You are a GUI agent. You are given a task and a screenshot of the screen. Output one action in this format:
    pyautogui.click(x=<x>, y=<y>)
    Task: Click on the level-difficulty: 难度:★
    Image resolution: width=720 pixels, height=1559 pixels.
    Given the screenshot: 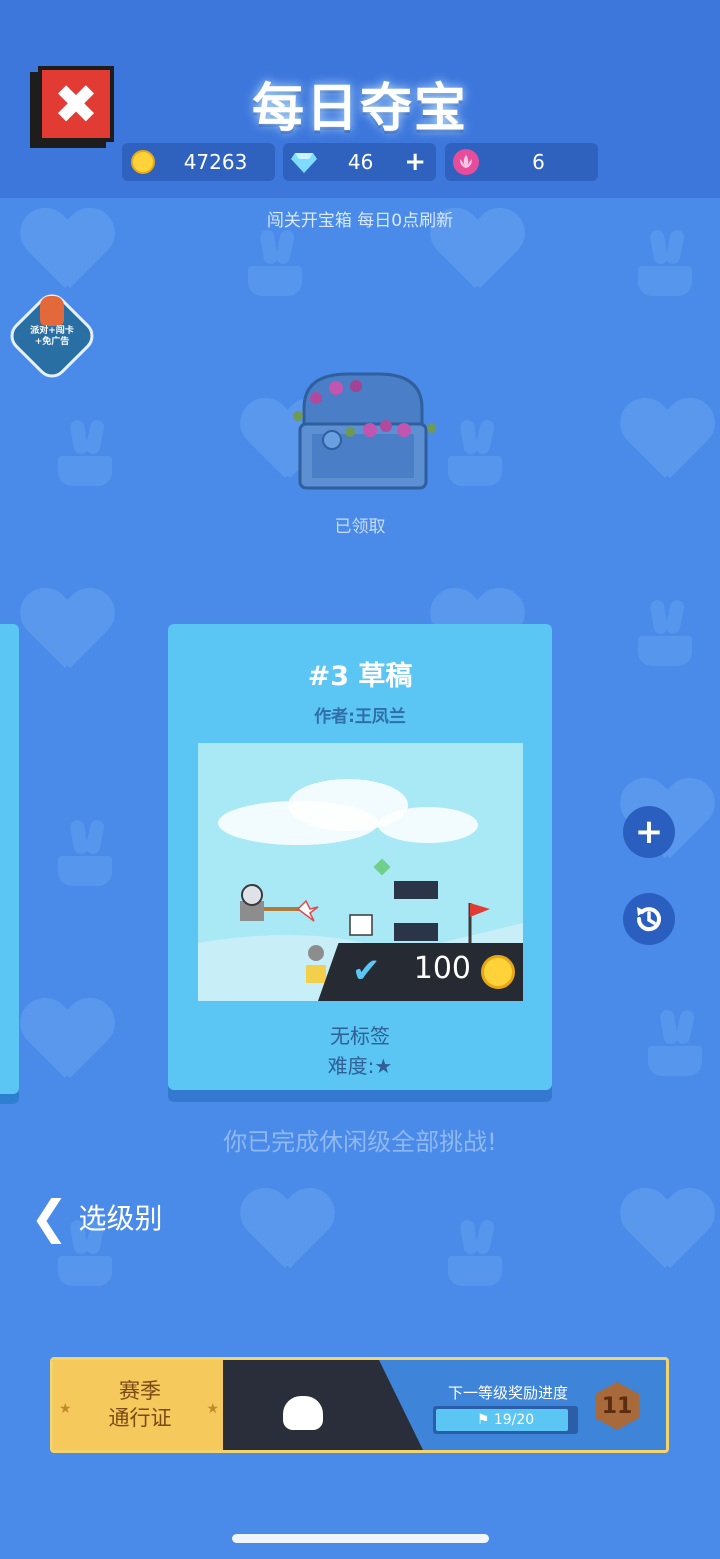 What is the action you would take?
    pyautogui.click(x=360, y=1066)
    